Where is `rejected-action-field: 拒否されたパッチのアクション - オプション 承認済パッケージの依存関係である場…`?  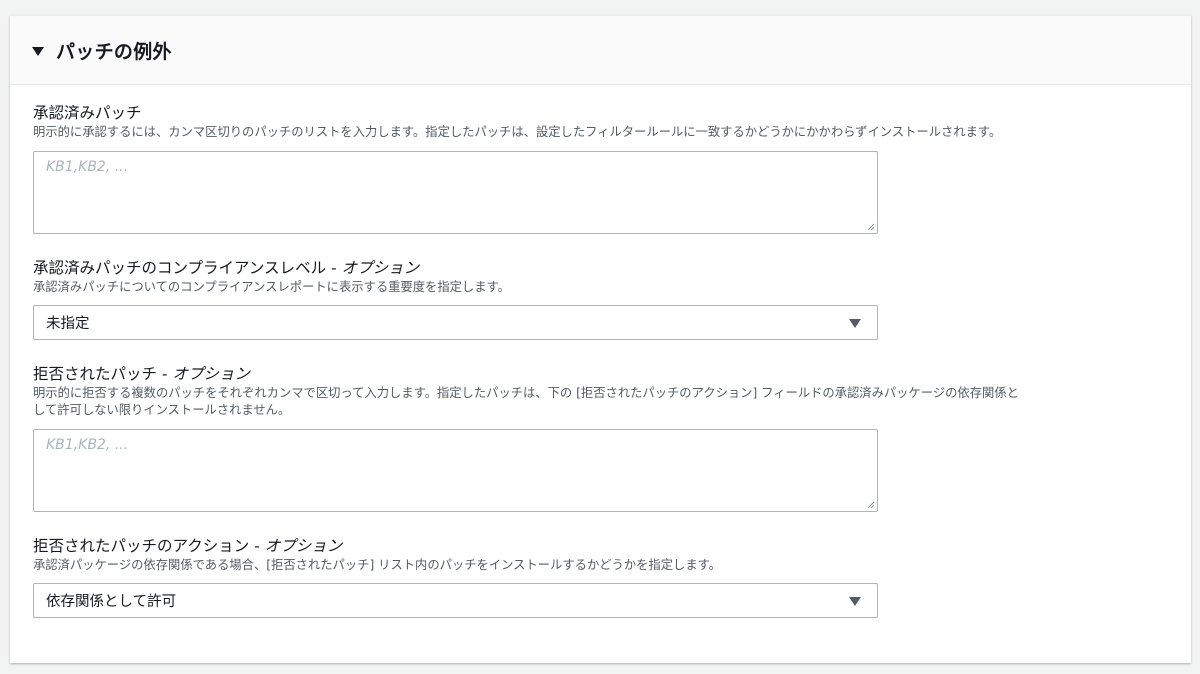
rejected-action-field: 拒否されたパッチのアクション - オプション 承認済パッケージの依存関係である場… is located at coordinates (377, 555).